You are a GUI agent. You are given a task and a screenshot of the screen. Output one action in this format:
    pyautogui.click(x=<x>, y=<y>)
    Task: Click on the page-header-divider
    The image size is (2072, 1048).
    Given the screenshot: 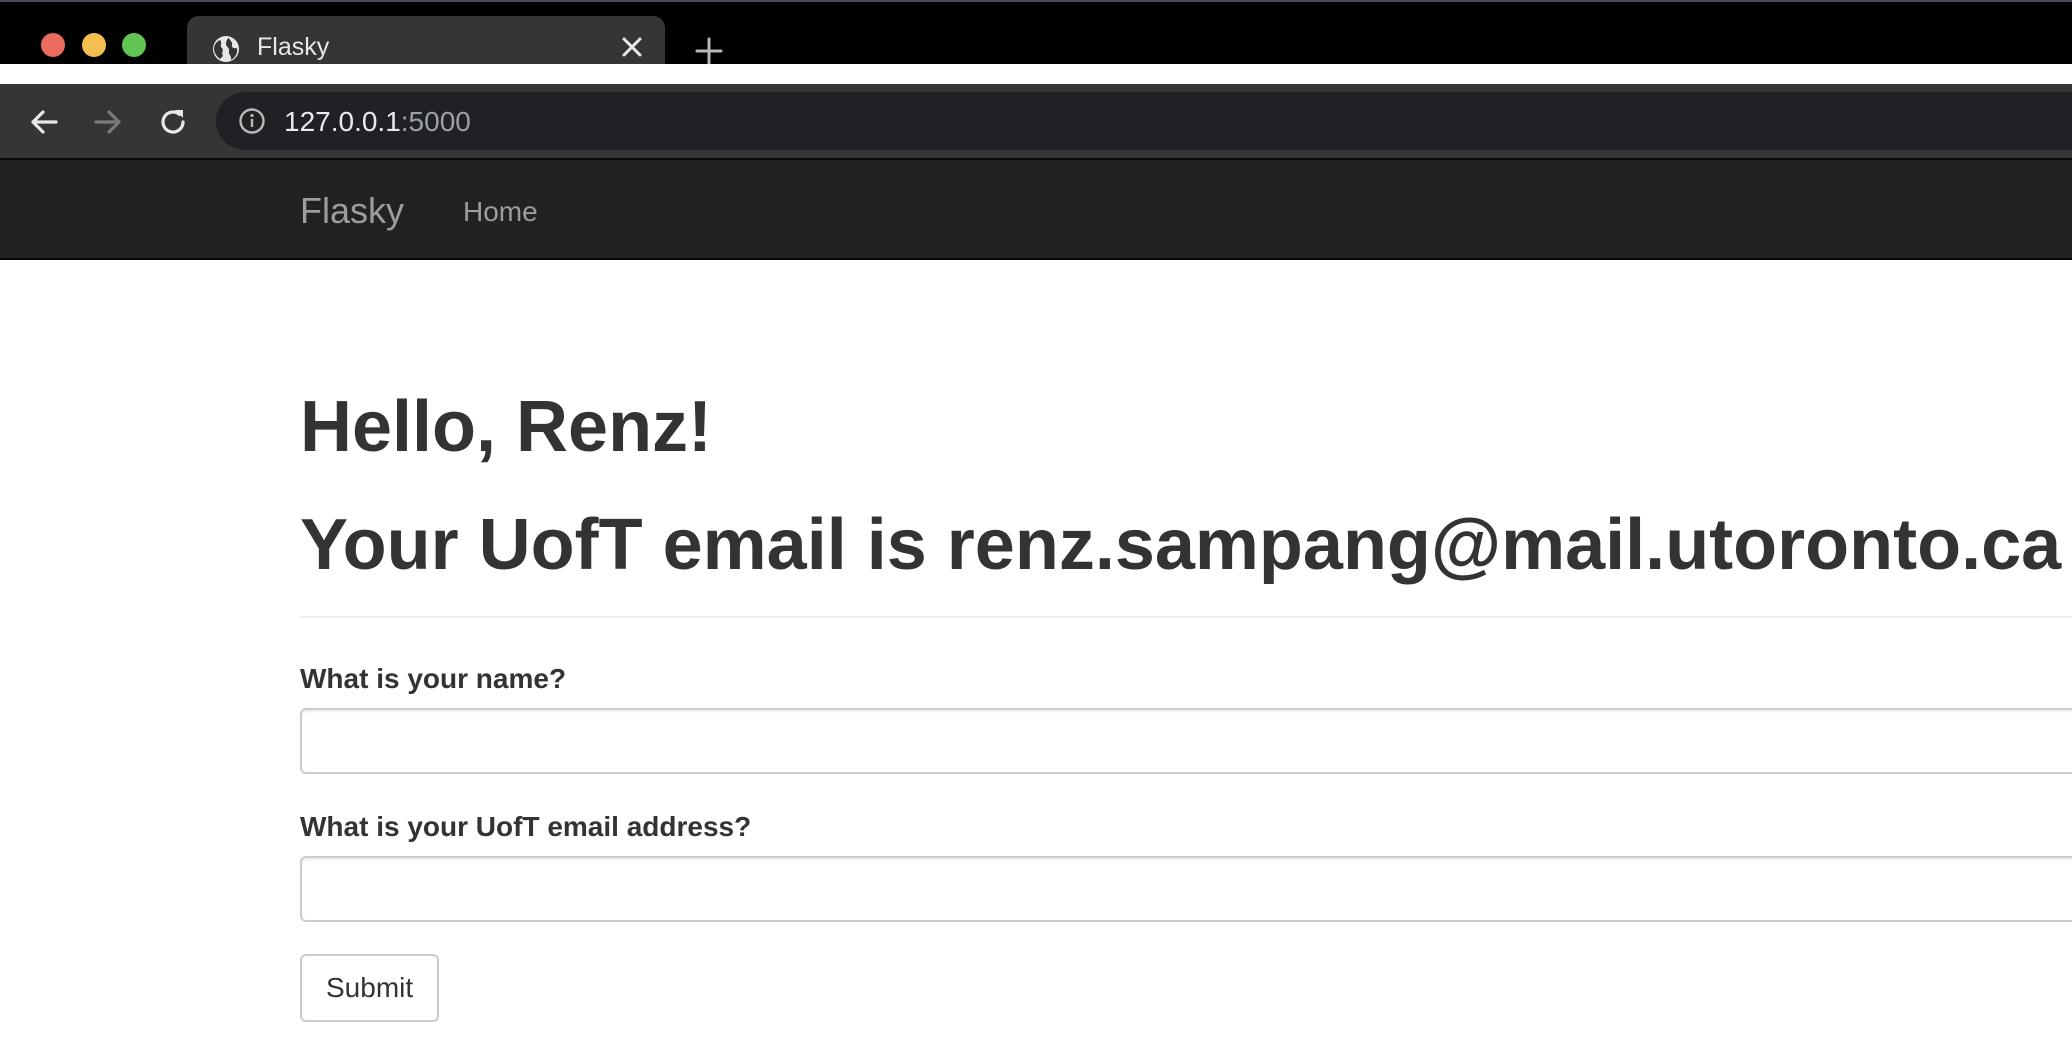 What is the action you would take?
    pyautogui.click(x=1186, y=617)
    